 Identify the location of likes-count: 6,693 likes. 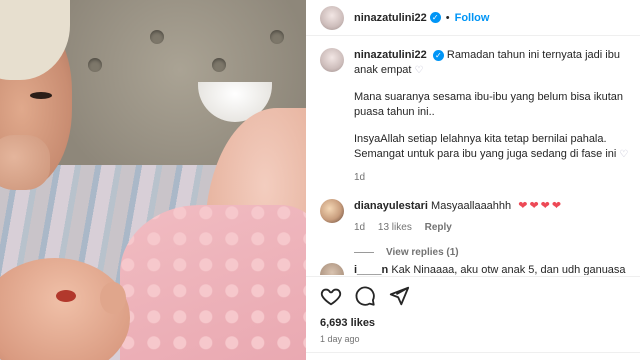
(473, 323).